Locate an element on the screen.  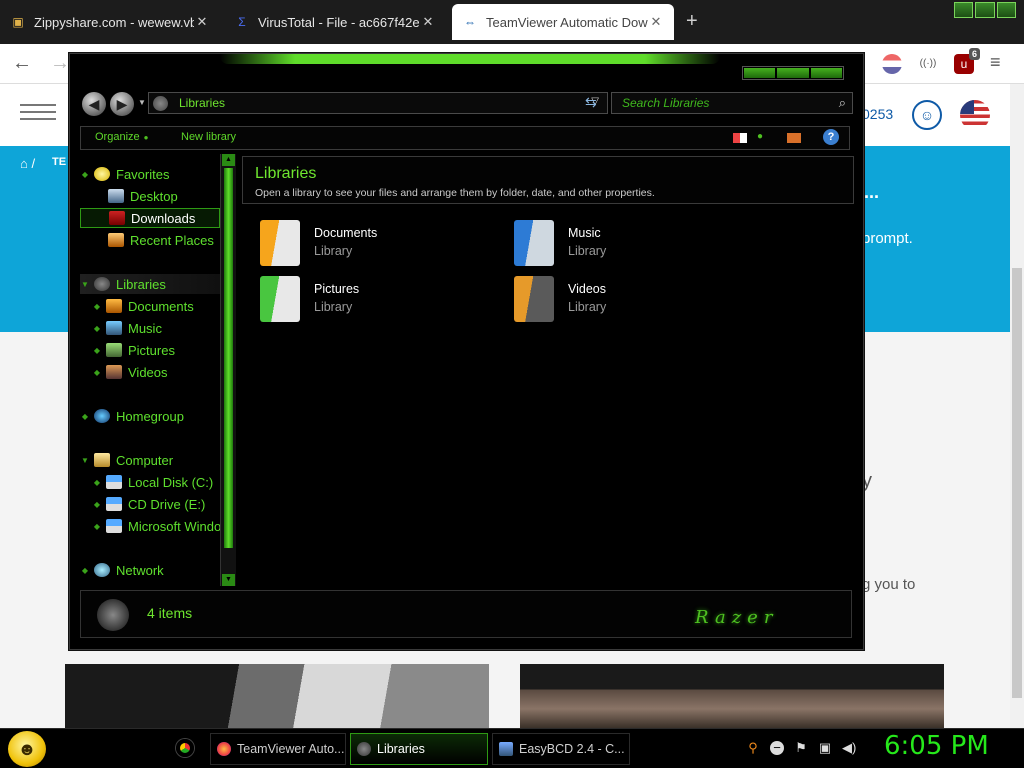
browser-menu-button: ≡ is located at coordinates (995, 62).